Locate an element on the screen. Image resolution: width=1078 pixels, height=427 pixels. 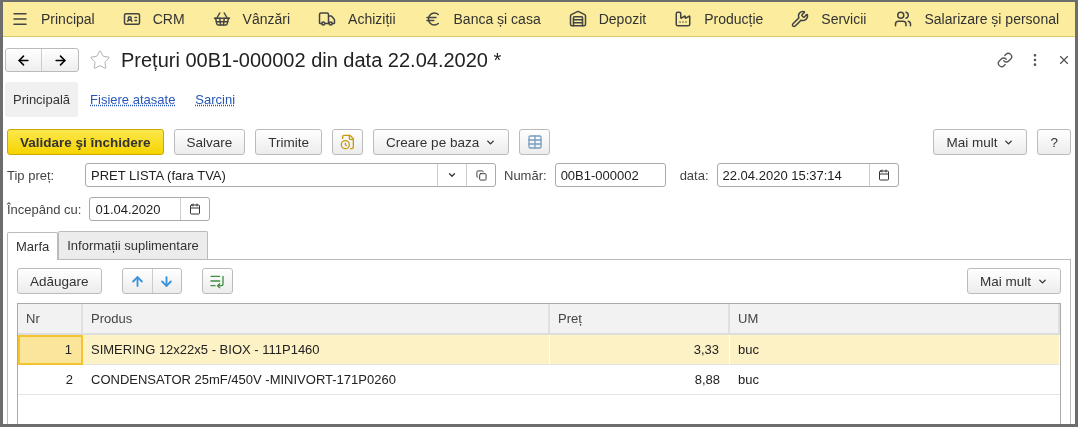
table-cell: 3,33 is located at coordinates (640, 350).